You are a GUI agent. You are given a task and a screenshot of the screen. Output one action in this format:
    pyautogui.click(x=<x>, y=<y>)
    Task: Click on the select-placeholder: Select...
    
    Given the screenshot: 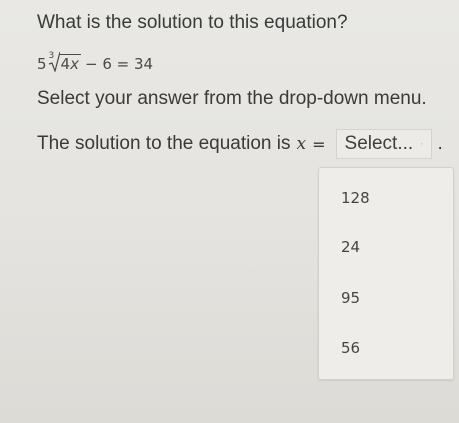 What is the action you would take?
    pyautogui.click(x=379, y=143)
    